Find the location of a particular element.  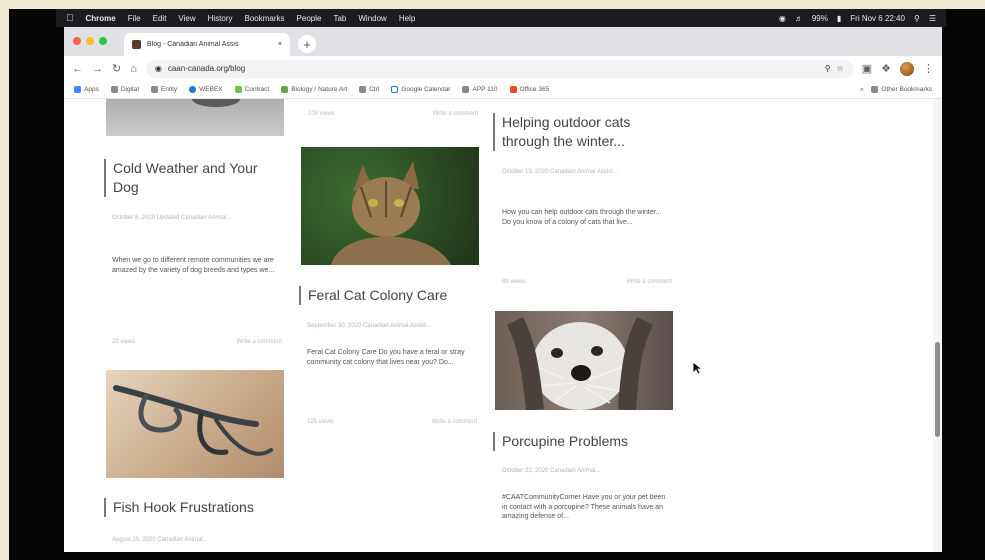

calendar-icon is located at coordinates (395, 89).